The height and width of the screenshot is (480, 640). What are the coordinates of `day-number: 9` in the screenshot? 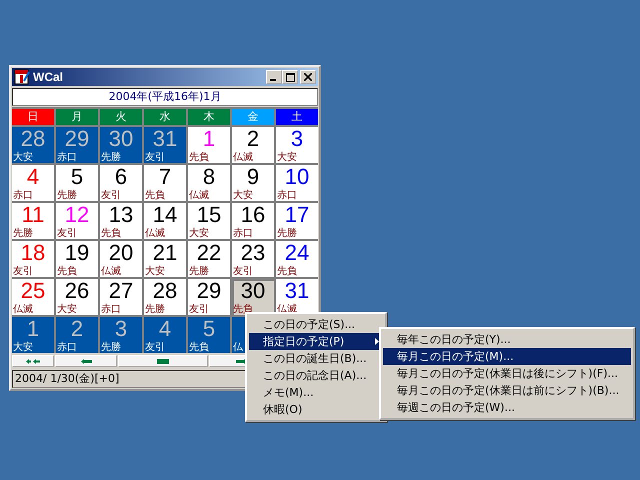 It's located at (253, 177).